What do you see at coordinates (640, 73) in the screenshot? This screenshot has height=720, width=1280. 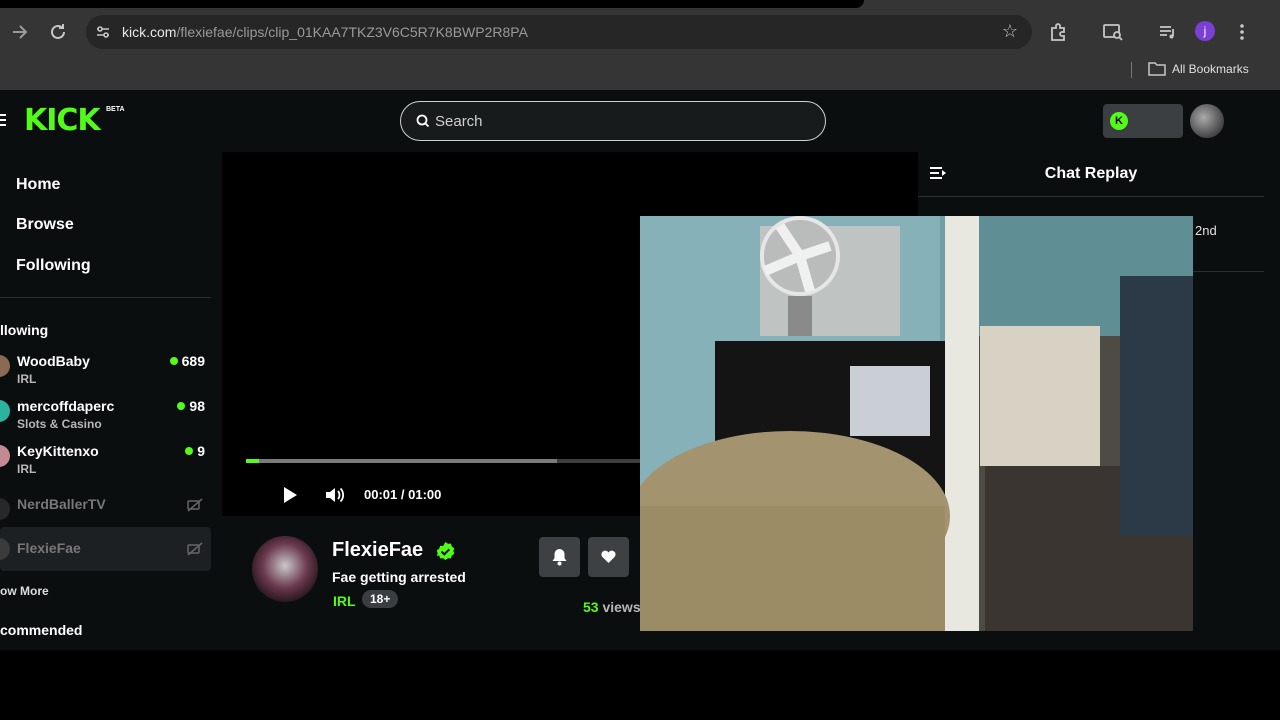 I see `bookmarks-bar` at bounding box center [640, 73].